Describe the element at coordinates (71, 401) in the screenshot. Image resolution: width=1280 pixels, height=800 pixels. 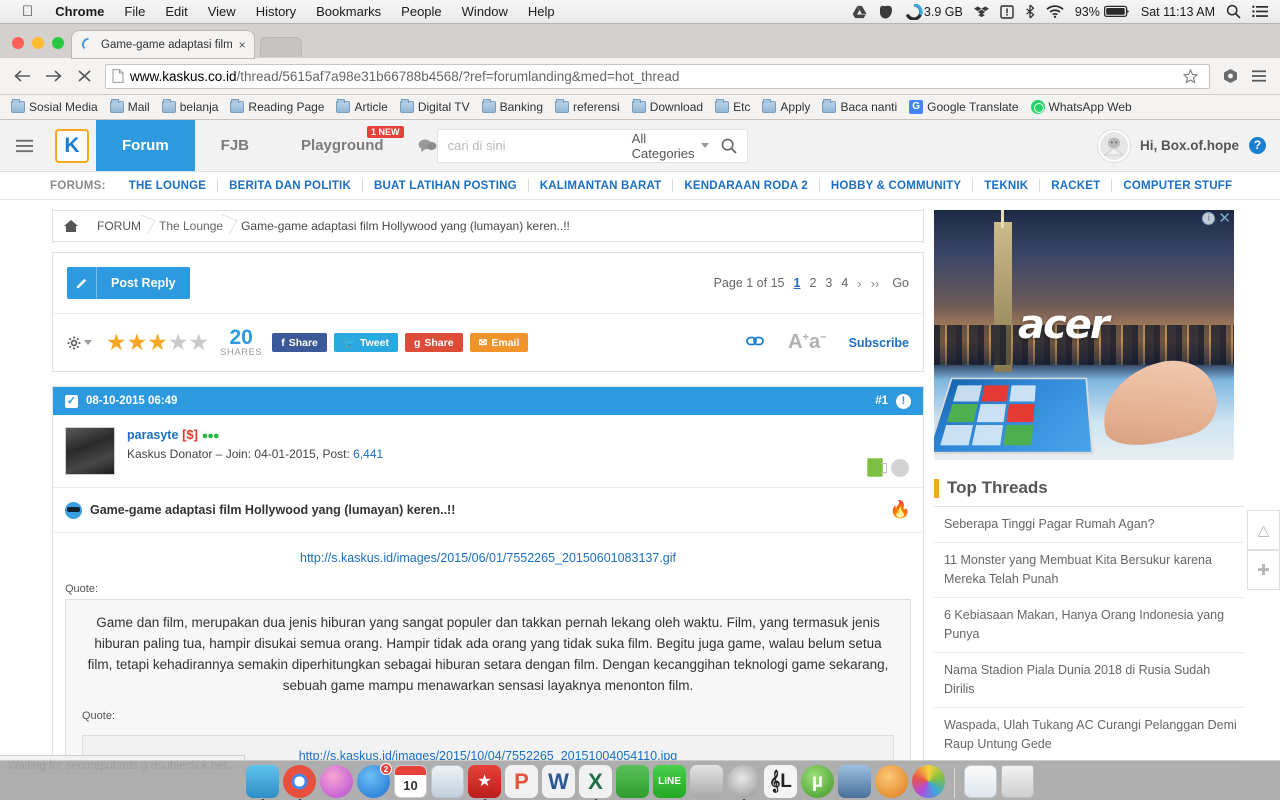
I see `post-checkbox: ✓` at that location.